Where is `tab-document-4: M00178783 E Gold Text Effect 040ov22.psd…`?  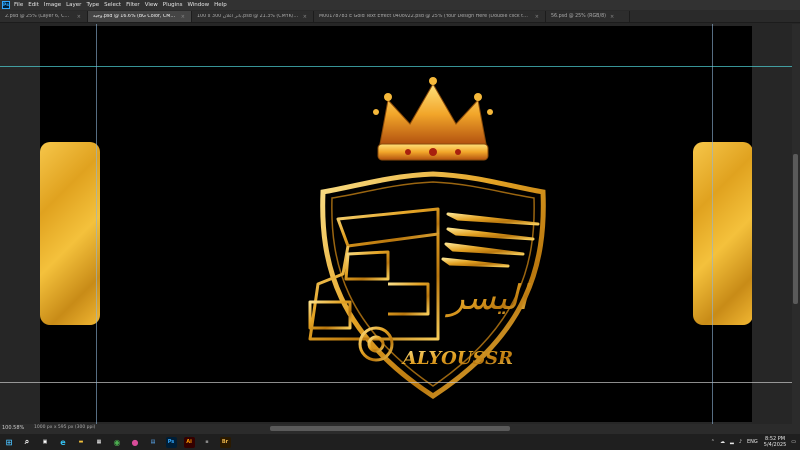 tab-document-4: M00178783 E Gold Text Effect 040ov22.psd… is located at coordinates (430, 16).